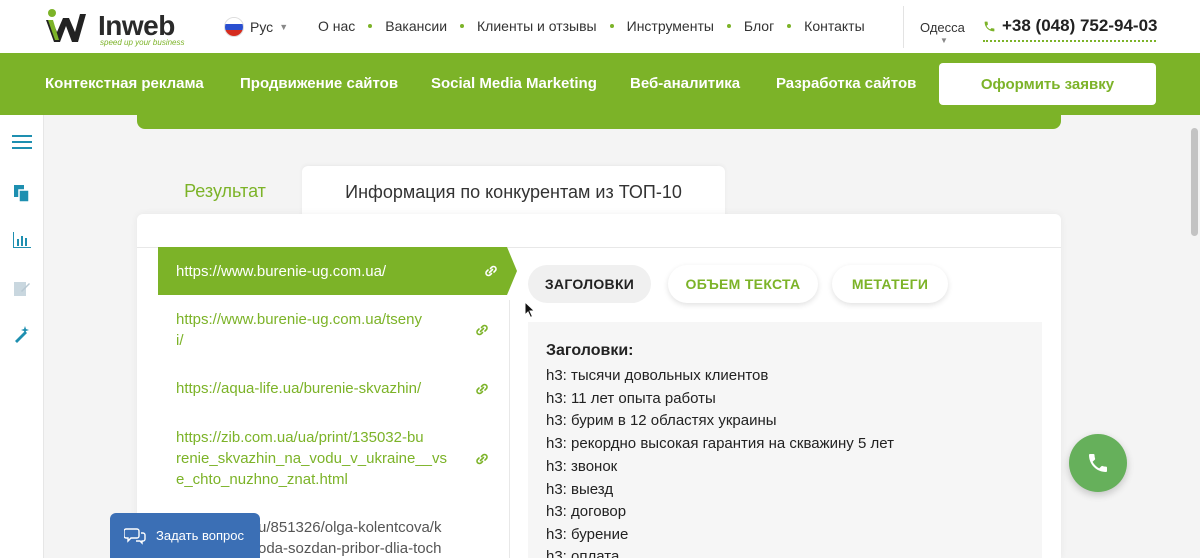 The height and width of the screenshot is (558, 1200). Describe the element at coordinates (942, 27) in the screenshot. I see `city-selector: Одесса` at that location.